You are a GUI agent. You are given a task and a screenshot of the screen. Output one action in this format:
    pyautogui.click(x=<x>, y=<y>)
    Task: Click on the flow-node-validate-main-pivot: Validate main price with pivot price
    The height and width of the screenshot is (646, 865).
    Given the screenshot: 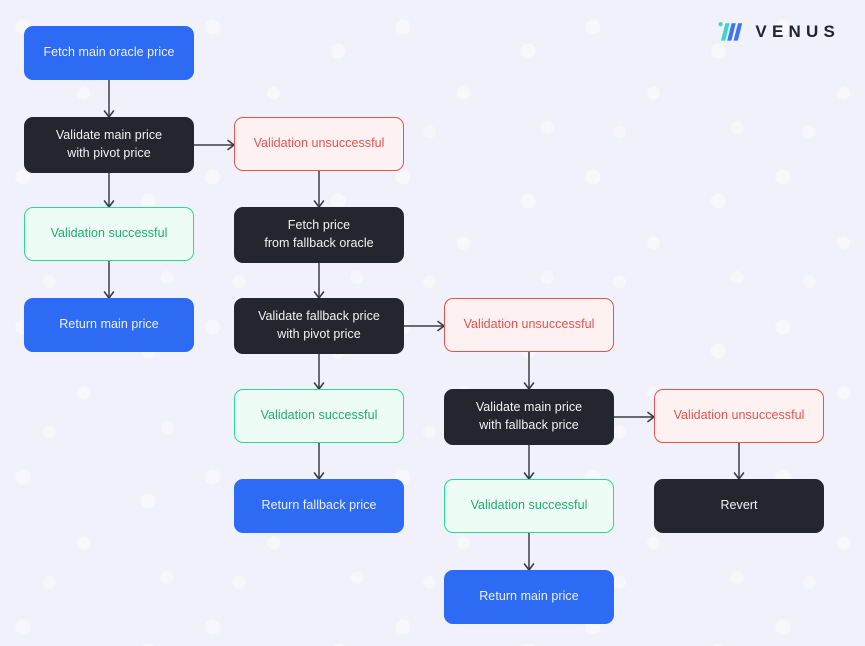 What is the action you would take?
    pyautogui.click(x=109, y=145)
    